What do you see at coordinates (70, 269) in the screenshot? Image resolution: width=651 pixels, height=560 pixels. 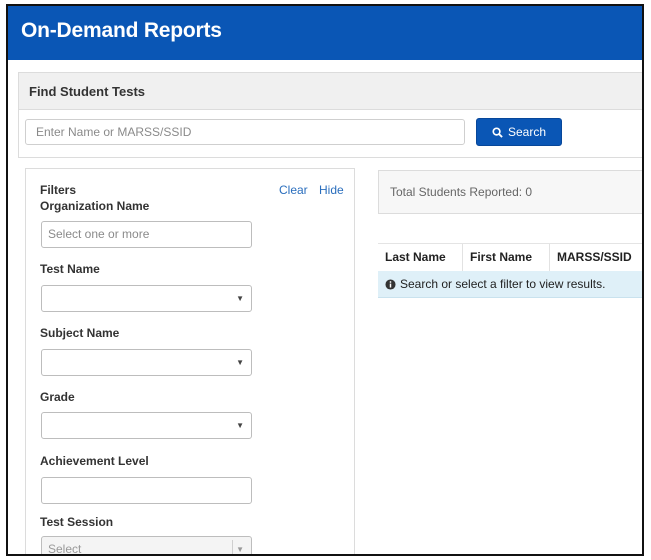 I see `test-name-label: Test Name` at bounding box center [70, 269].